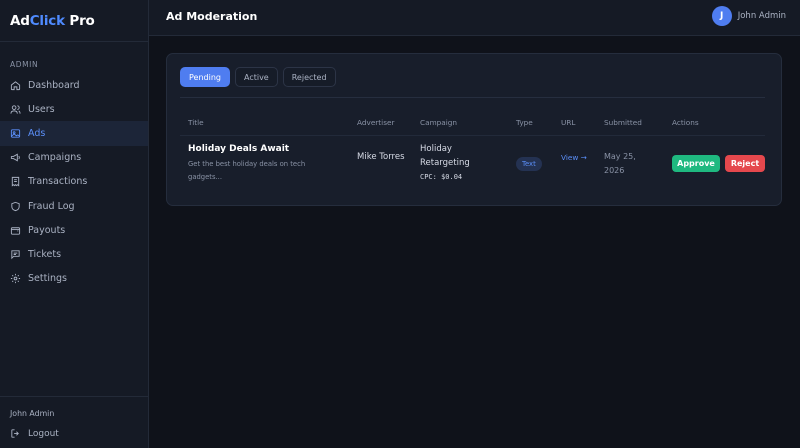 The image size is (800, 448). I want to click on sidebar-item-ads: Ads, so click(74, 133).